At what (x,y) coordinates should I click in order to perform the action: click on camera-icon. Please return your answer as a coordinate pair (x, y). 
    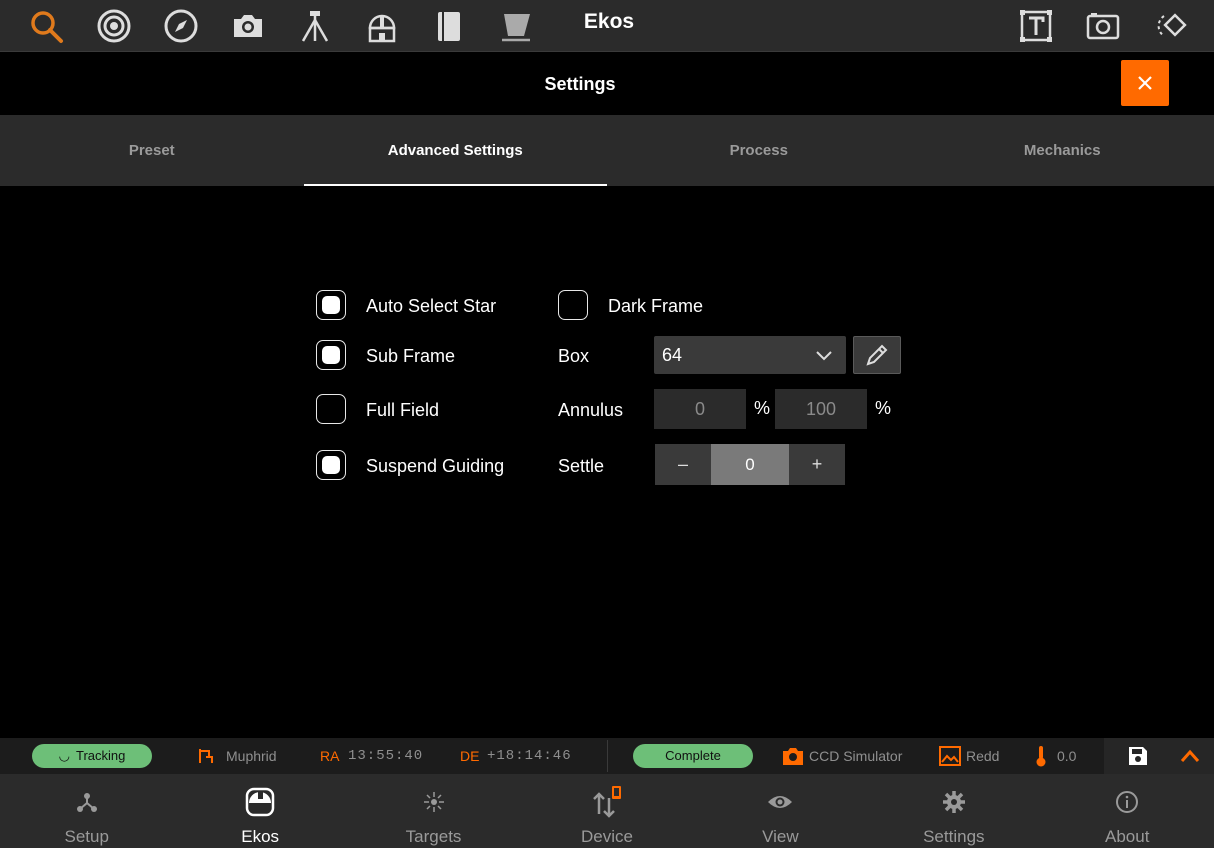
    Looking at the image, I should click on (248, 26).